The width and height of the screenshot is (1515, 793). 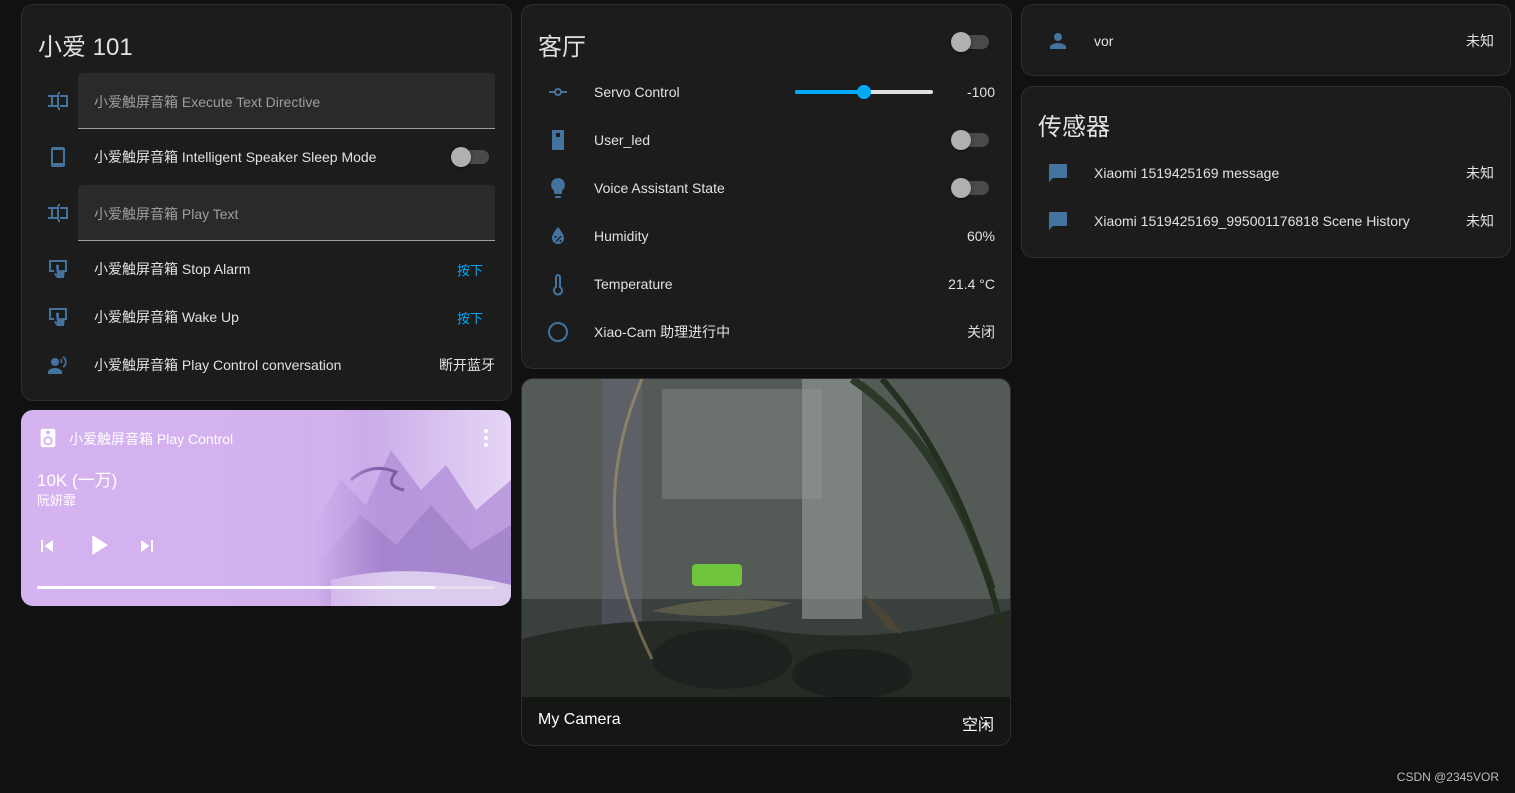 I want to click on voice-assistant-state-row: Voice Assistant State, so click(x=766, y=188).